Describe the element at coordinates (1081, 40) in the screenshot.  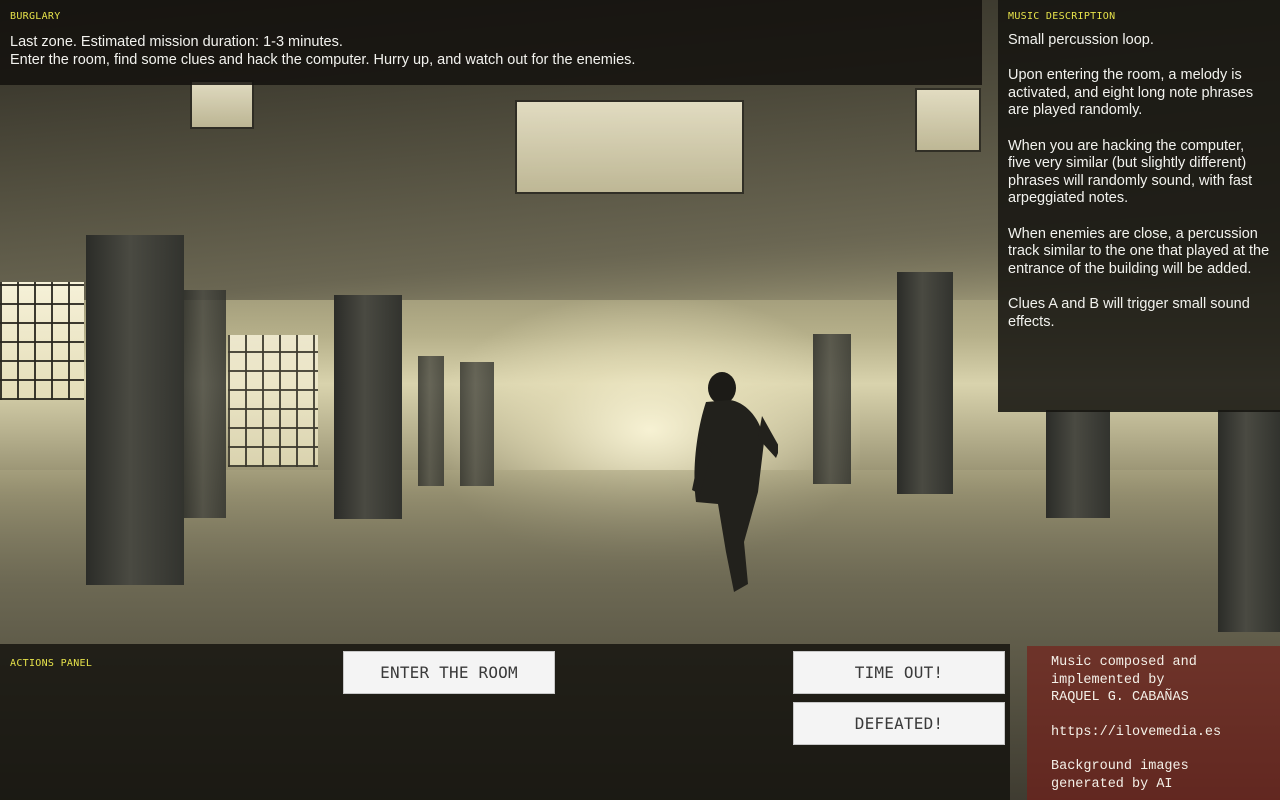
I see `music-paragraph: Small percussion loop.` at that location.